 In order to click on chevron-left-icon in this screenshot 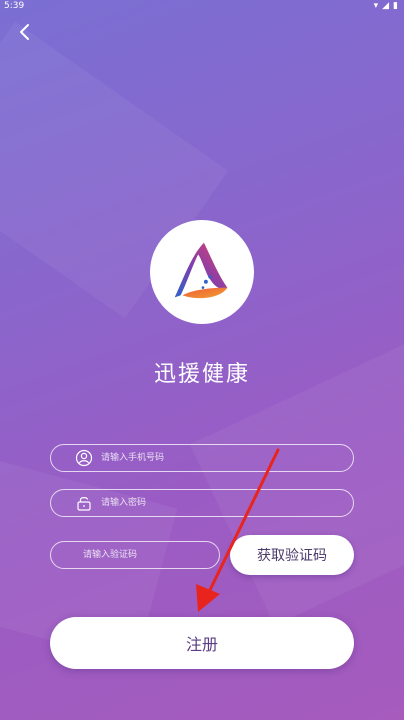, I will do `click(24, 32)`.